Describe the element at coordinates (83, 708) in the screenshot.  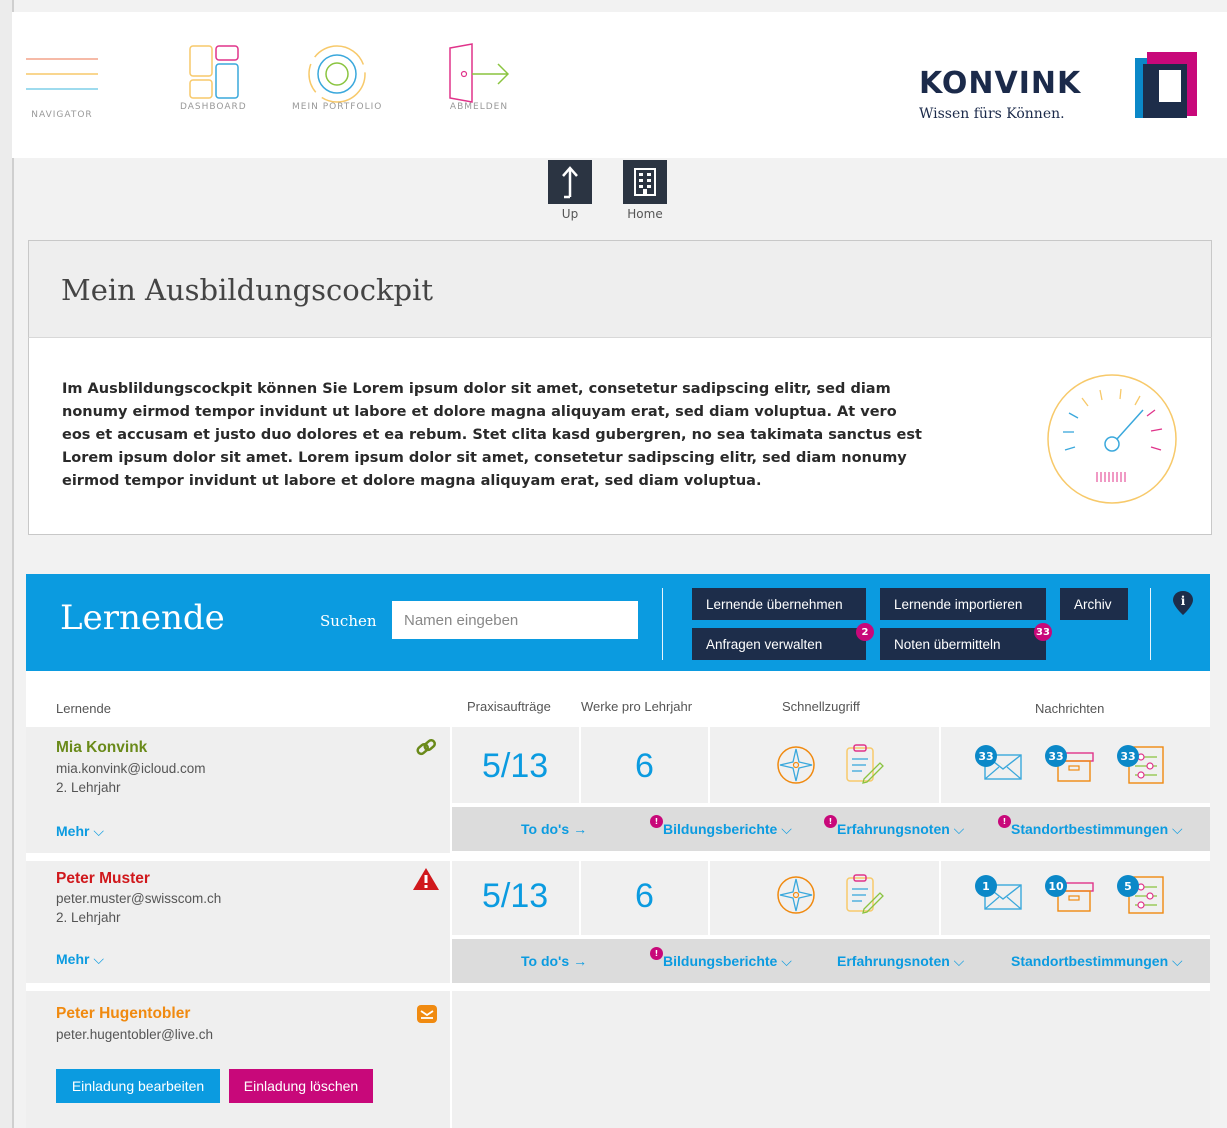
I see `col-lernende: Lernende` at that location.